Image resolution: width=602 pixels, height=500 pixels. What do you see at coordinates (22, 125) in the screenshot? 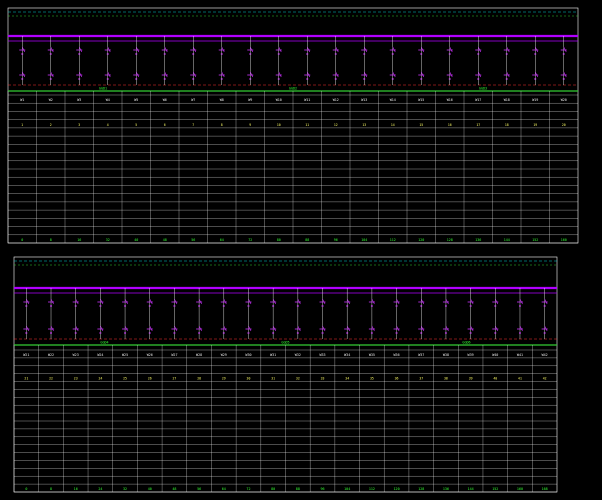
I see `column-number: 1` at bounding box center [22, 125].